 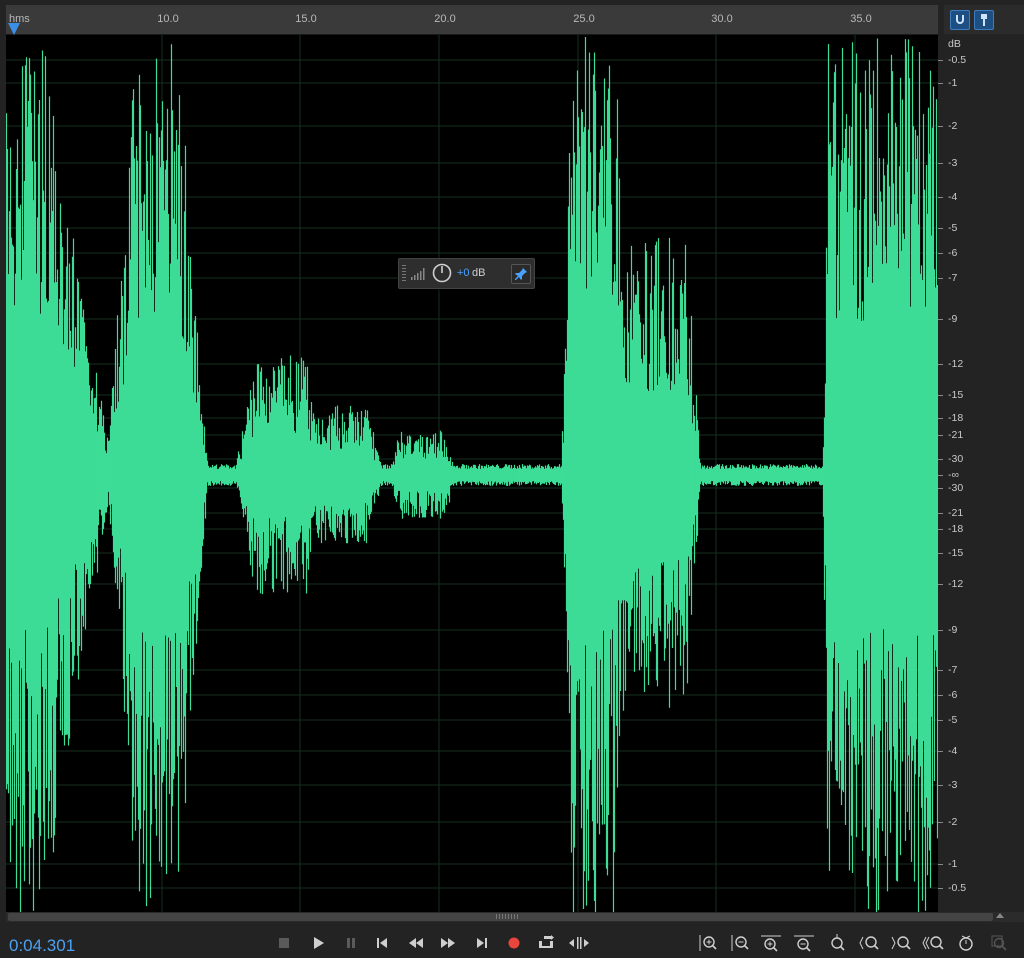 What do you see at coordinates (953, 319) in the screenshot?
I see `db-tick-label: -9` at bounding box center [953, 319].